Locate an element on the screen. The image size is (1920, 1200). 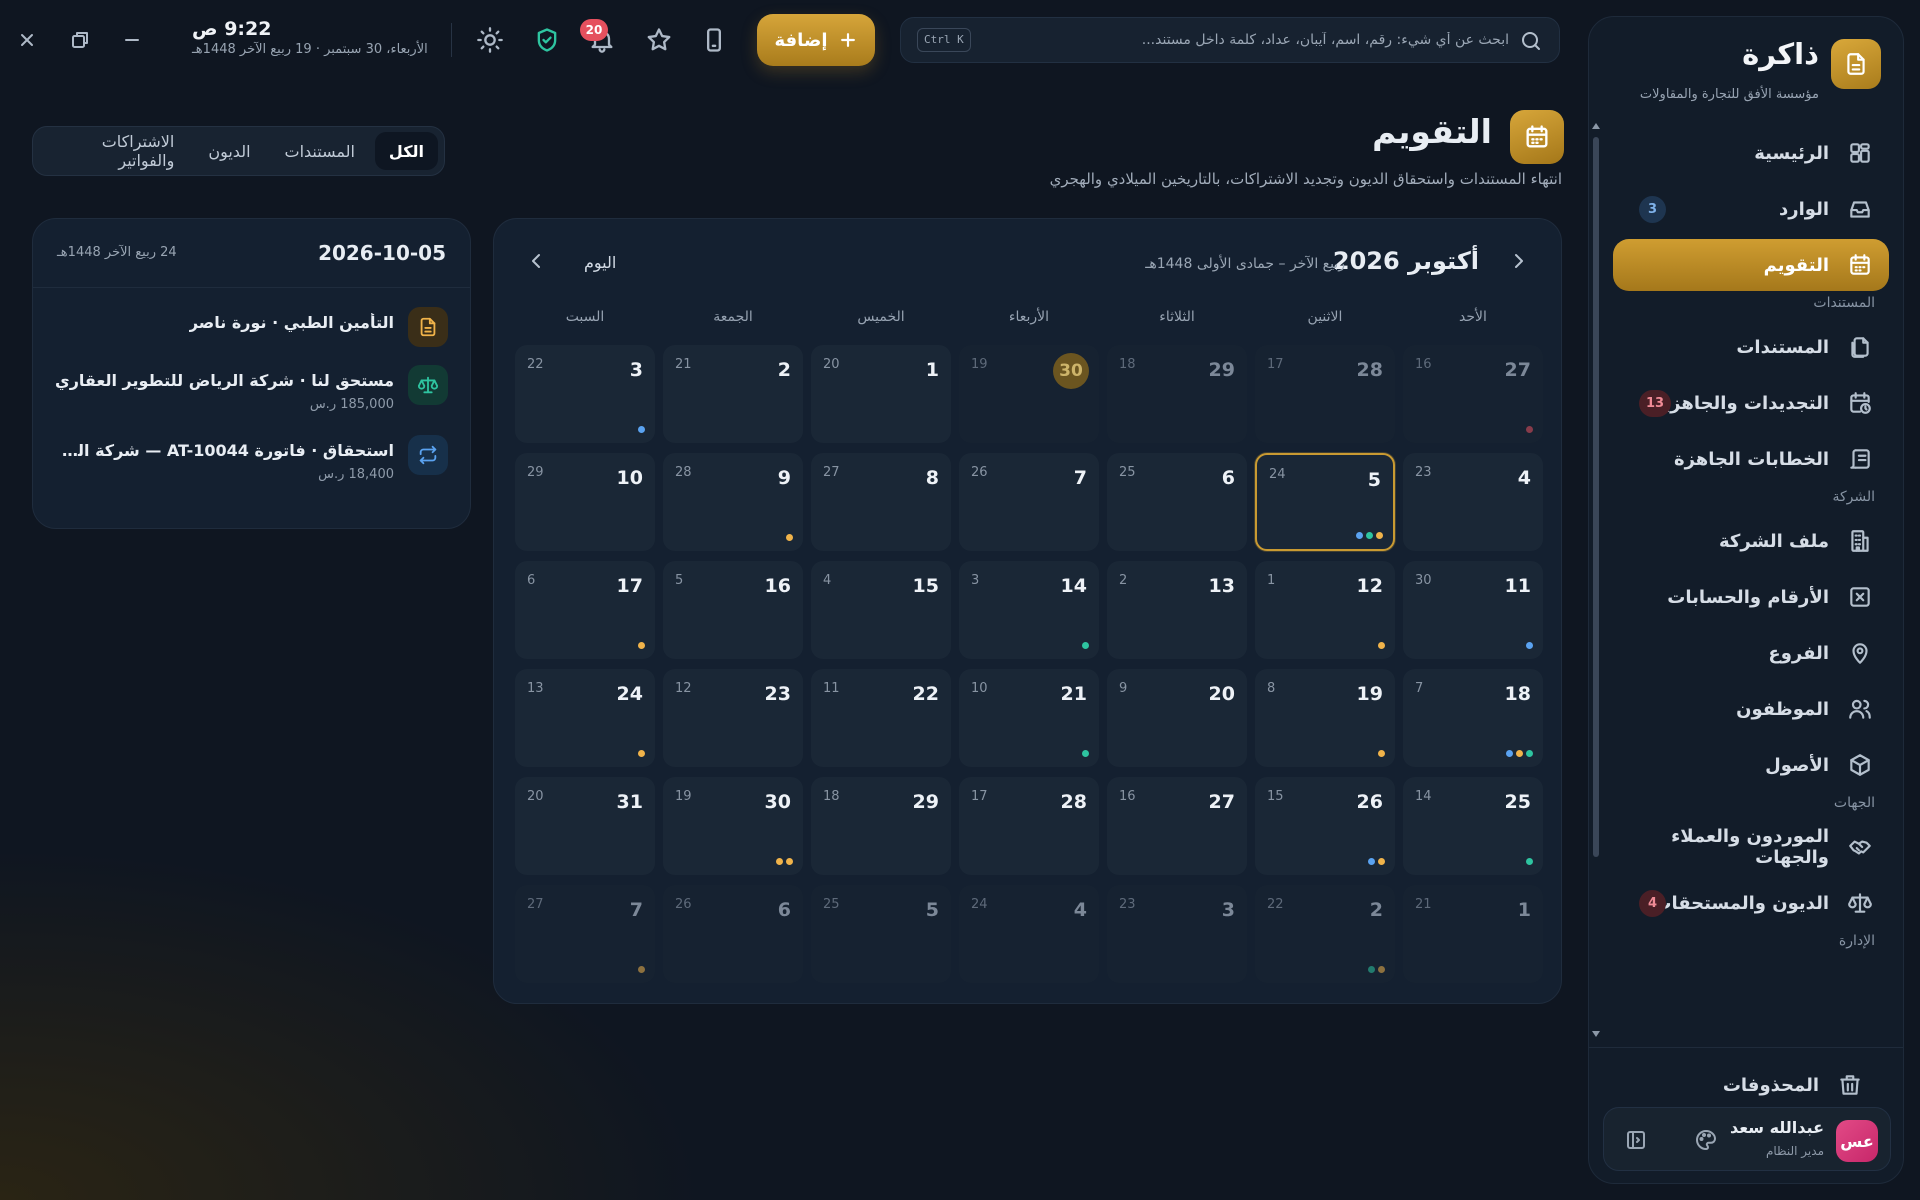
palette-icon is located at coordinates (1706, 1140).